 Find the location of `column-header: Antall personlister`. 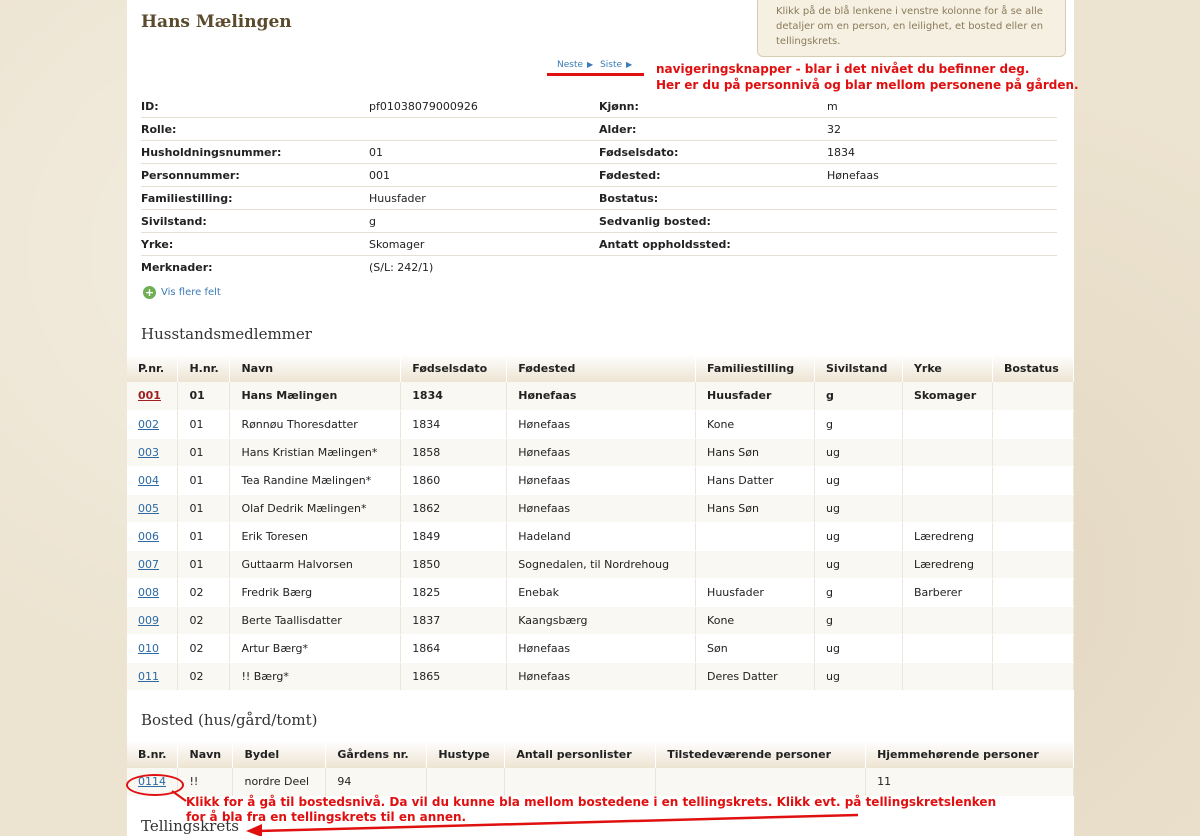

column-header: Antall personlister is located at coordinates (580, 754).